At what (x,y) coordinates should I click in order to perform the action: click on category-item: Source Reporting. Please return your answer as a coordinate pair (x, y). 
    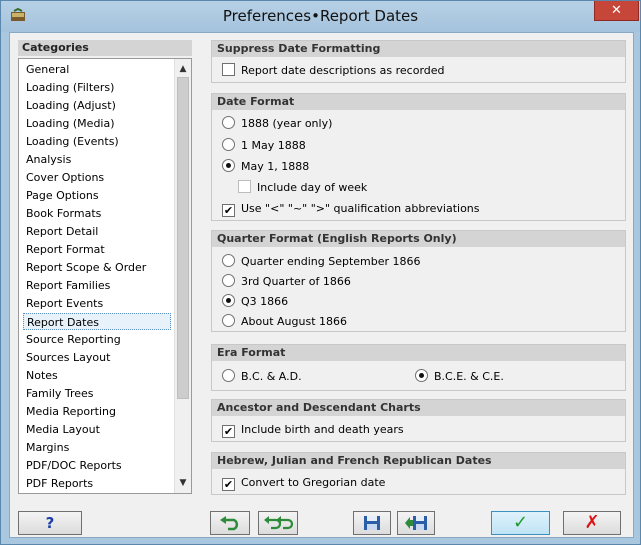
    Looking at the image, I should click on (97, 339).